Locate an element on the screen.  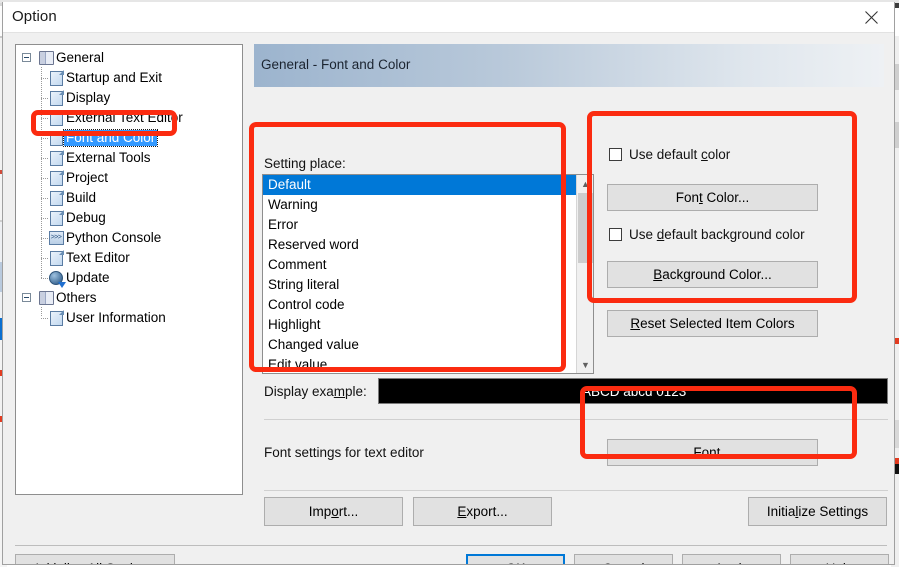
tree-item-label: Others is located at coordinates (76, 297).